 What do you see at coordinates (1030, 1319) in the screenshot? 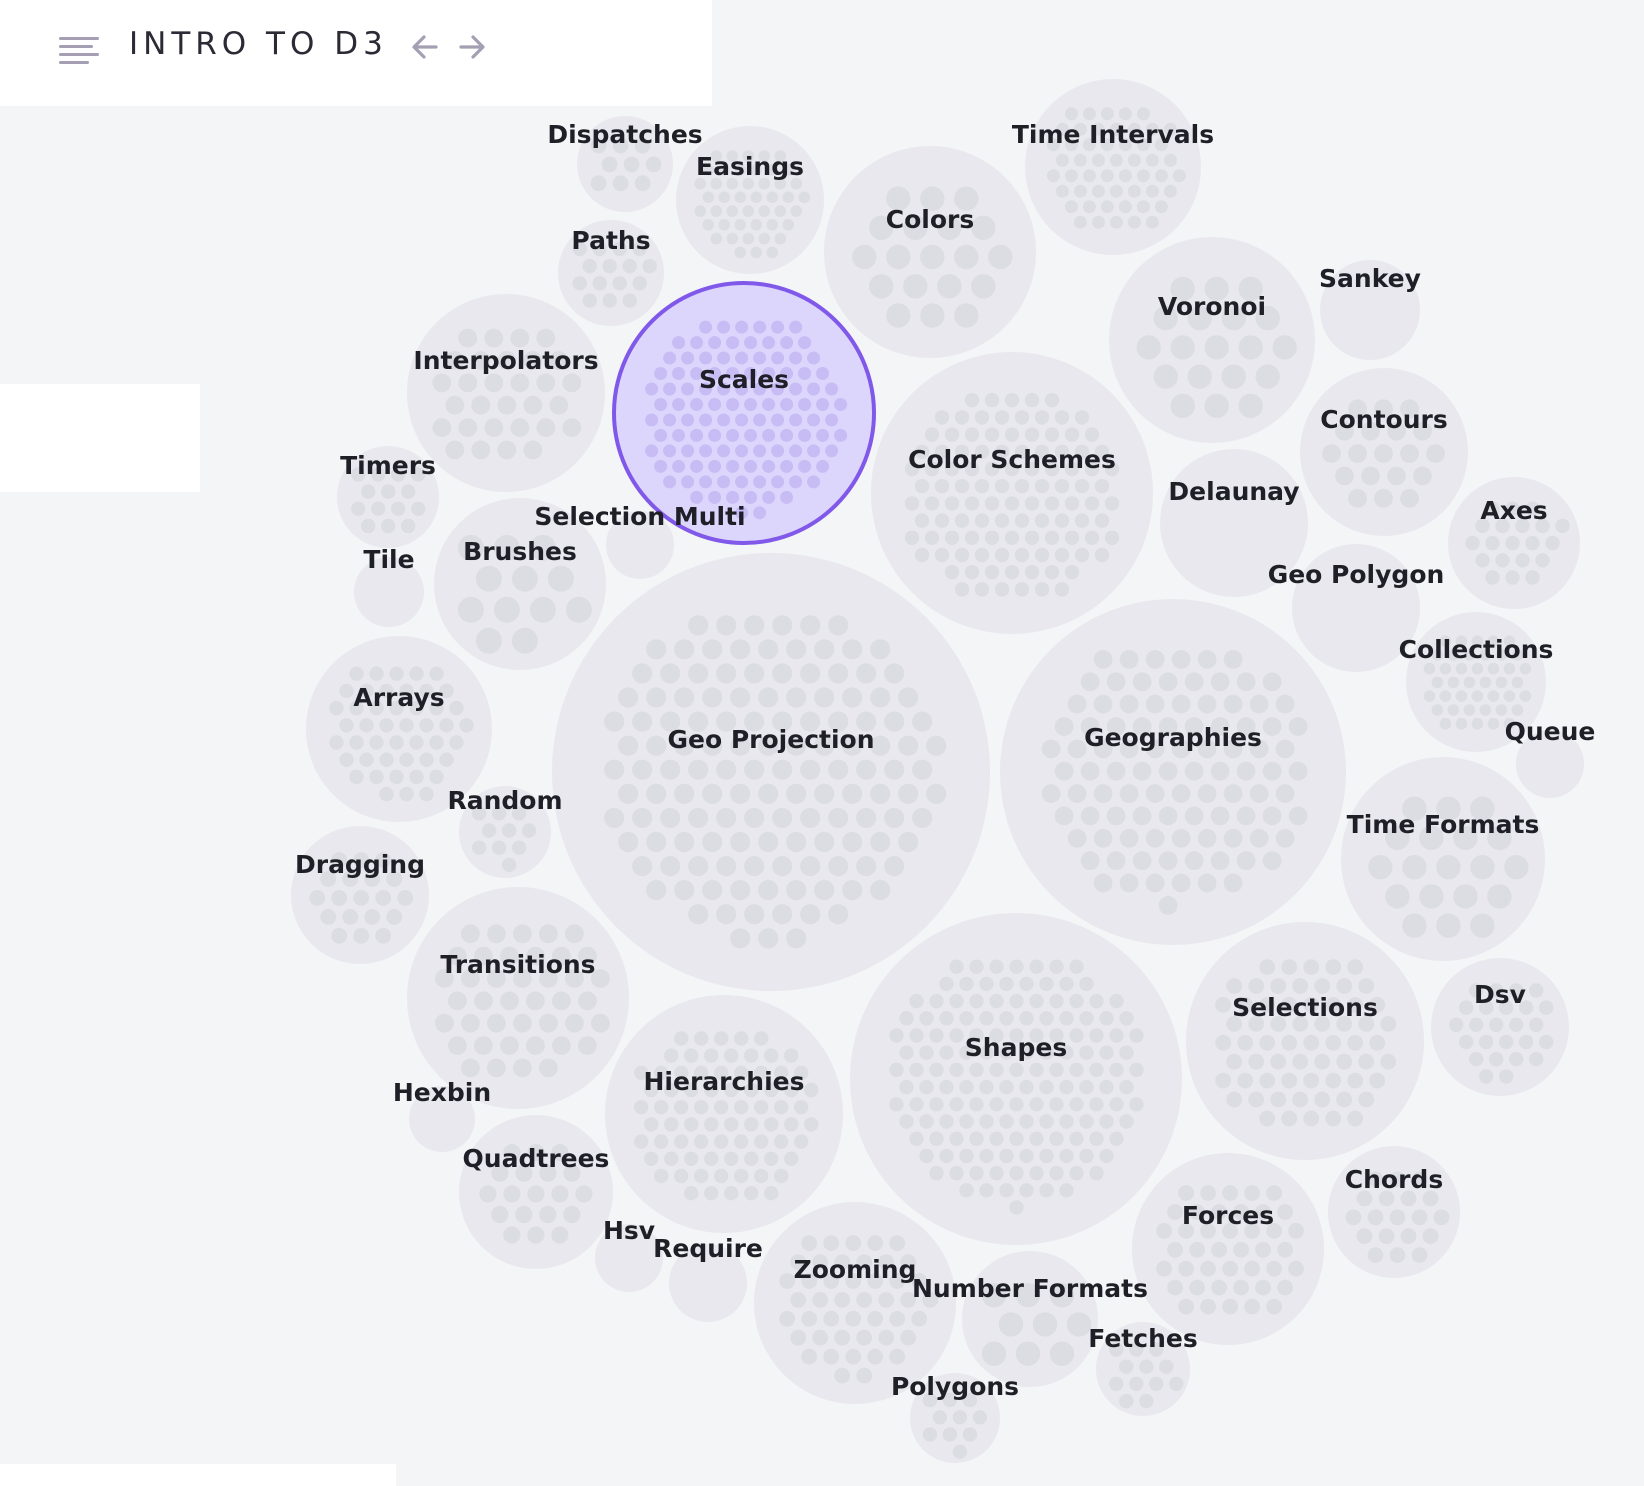
I see `topic-bubble-number-formats` at bounding box center [1030, 1319].